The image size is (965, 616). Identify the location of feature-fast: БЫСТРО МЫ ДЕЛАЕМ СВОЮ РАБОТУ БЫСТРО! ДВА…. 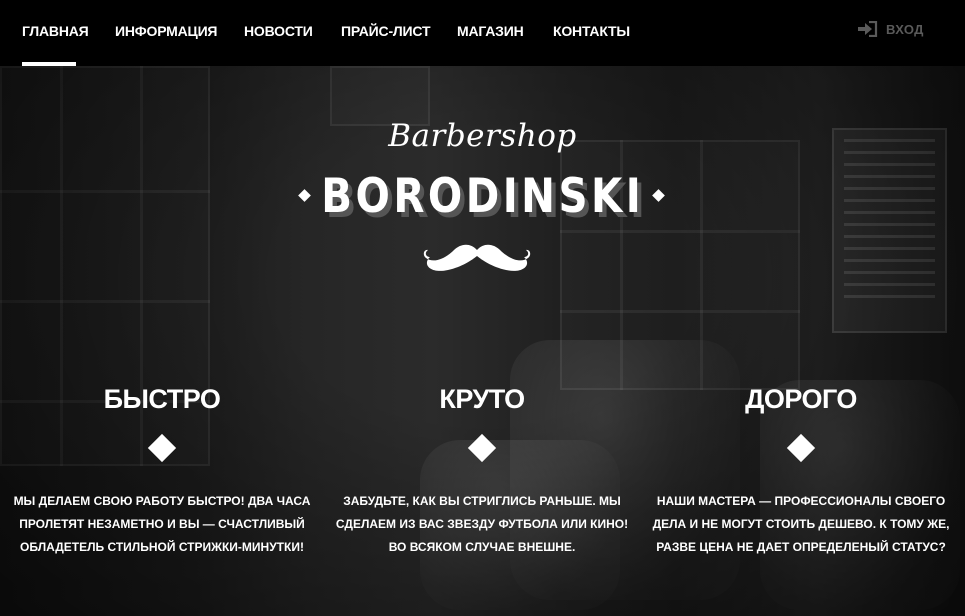
(162, 471).